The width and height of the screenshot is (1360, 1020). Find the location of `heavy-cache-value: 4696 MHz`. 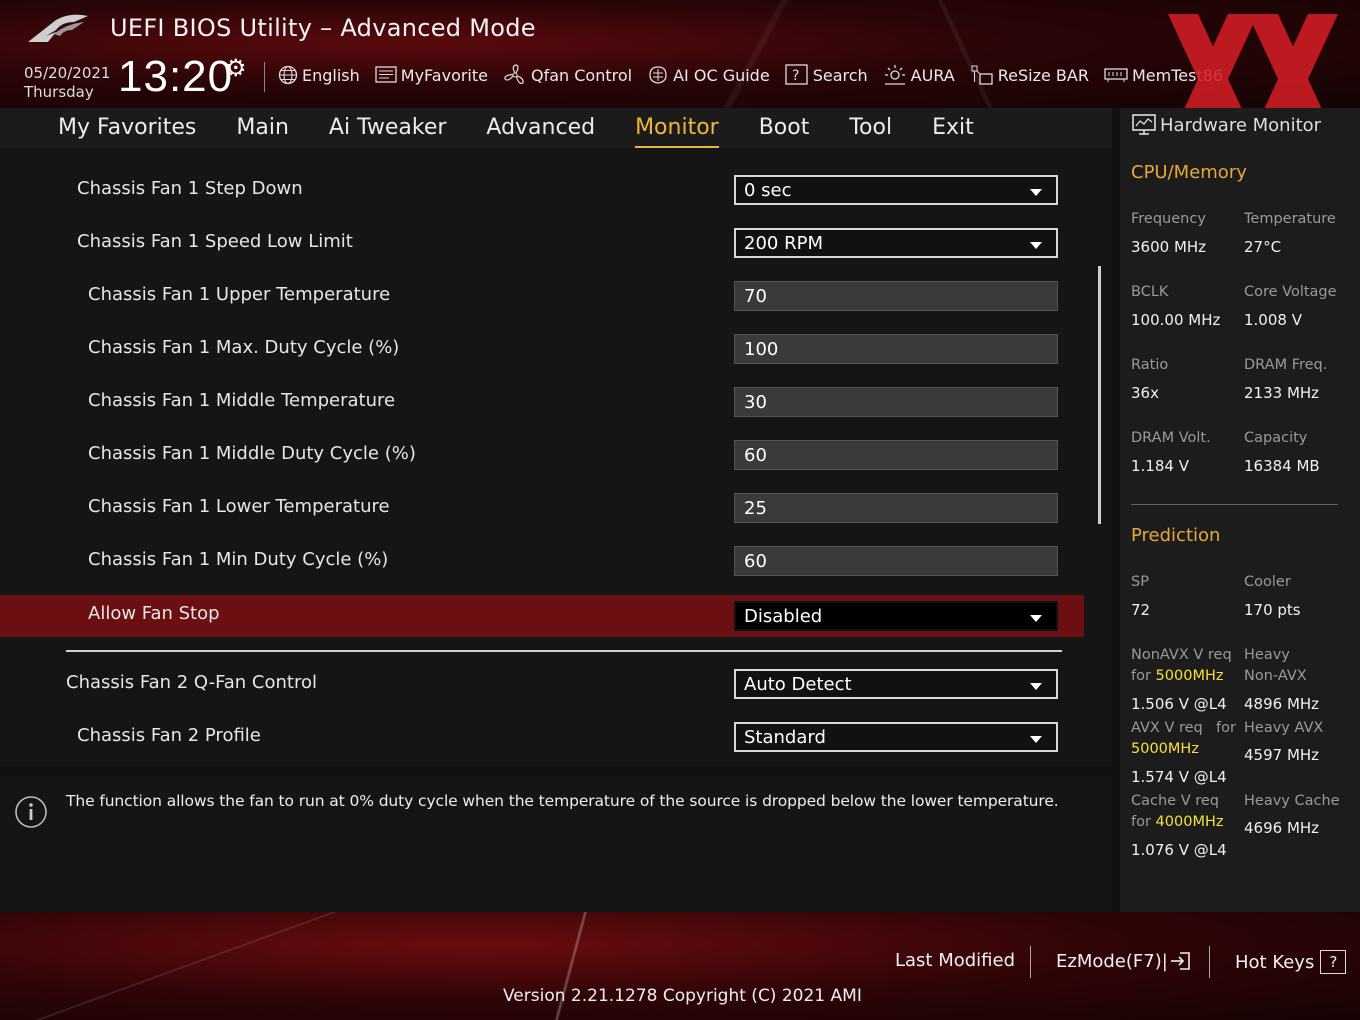

heavy-cache-value: 4696 MHz is located at coordinates (1282, 828).